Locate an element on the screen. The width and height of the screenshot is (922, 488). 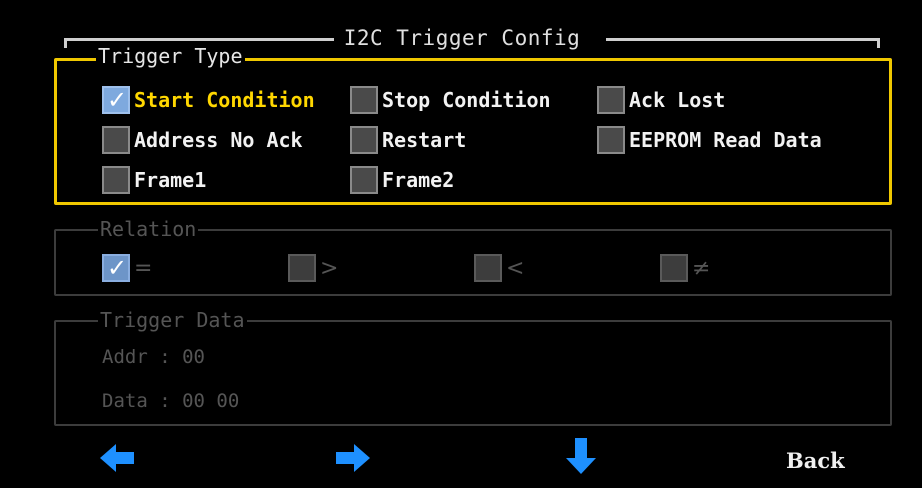
addr-field: Addr : 00 is located at coordinates (153, 357).